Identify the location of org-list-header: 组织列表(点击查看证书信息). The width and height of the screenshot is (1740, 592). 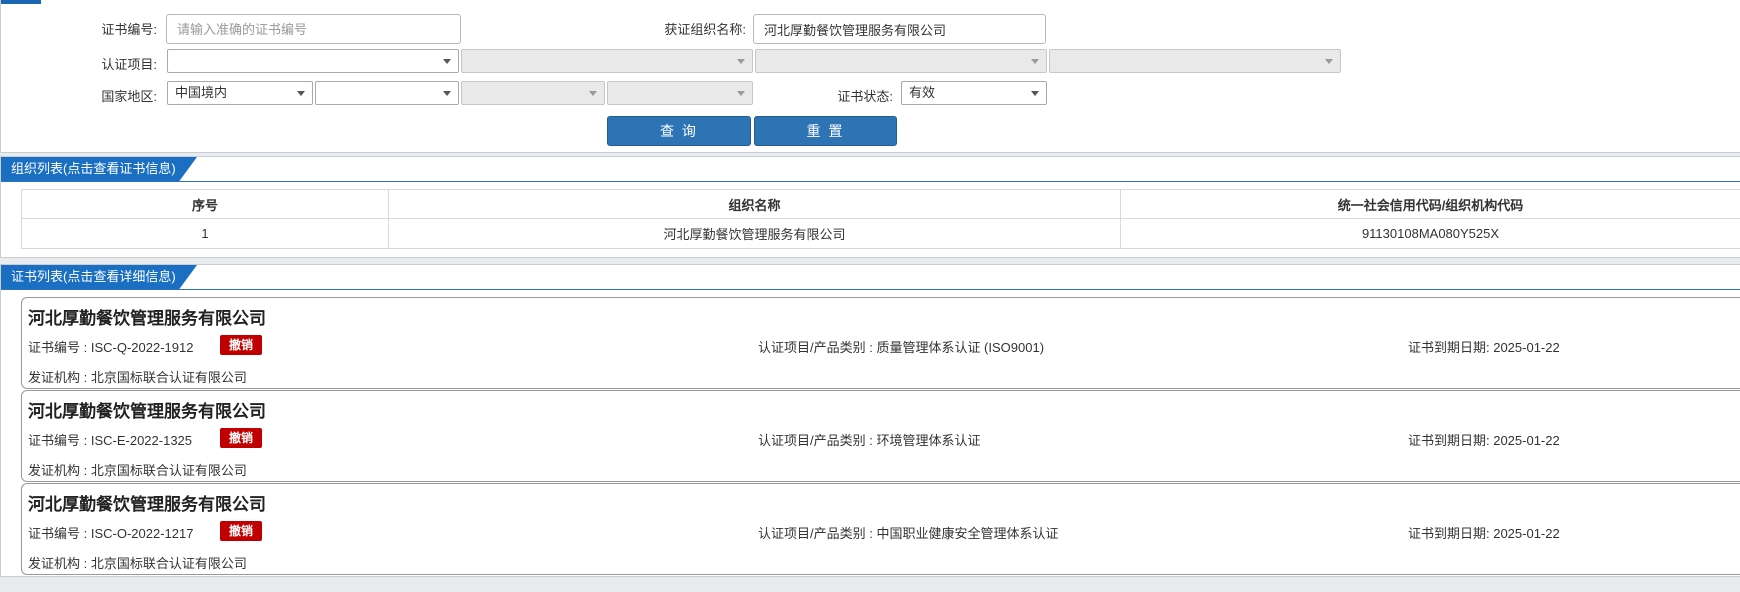
(870, 169).